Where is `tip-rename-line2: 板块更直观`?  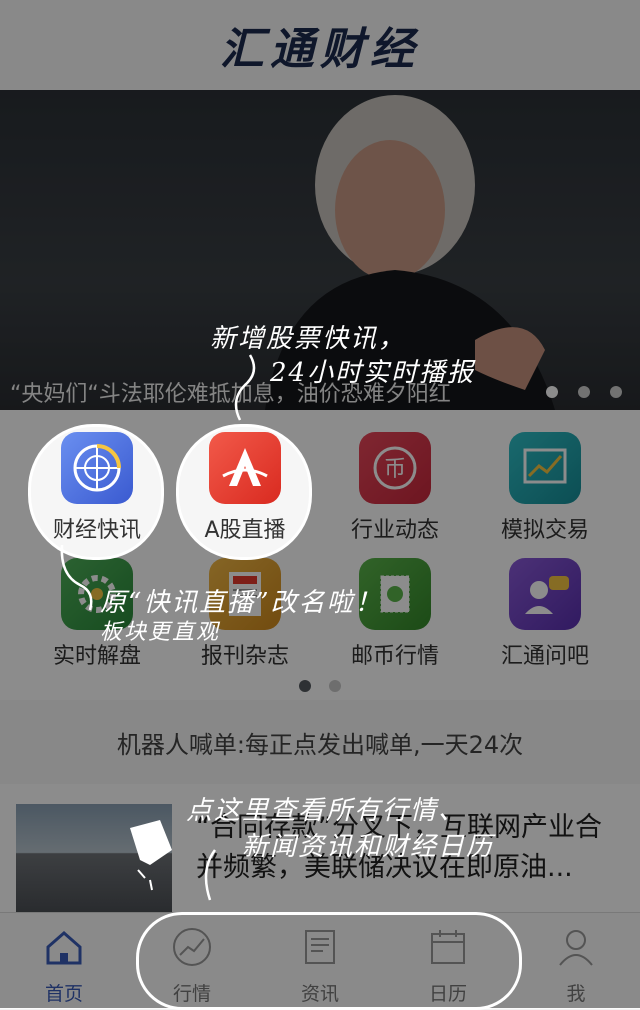
tip-rename-line2: 板块更直观 is located at coordinates (160, 632).